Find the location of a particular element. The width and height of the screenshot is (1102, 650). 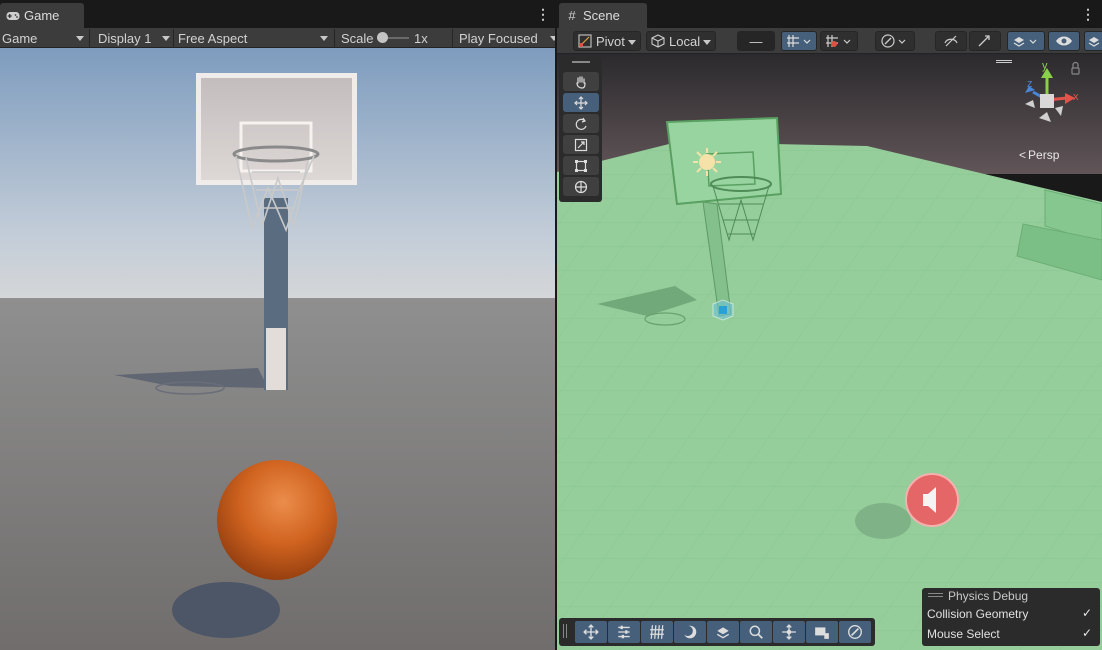

rotate-icon is located at coordinates (581, 123).